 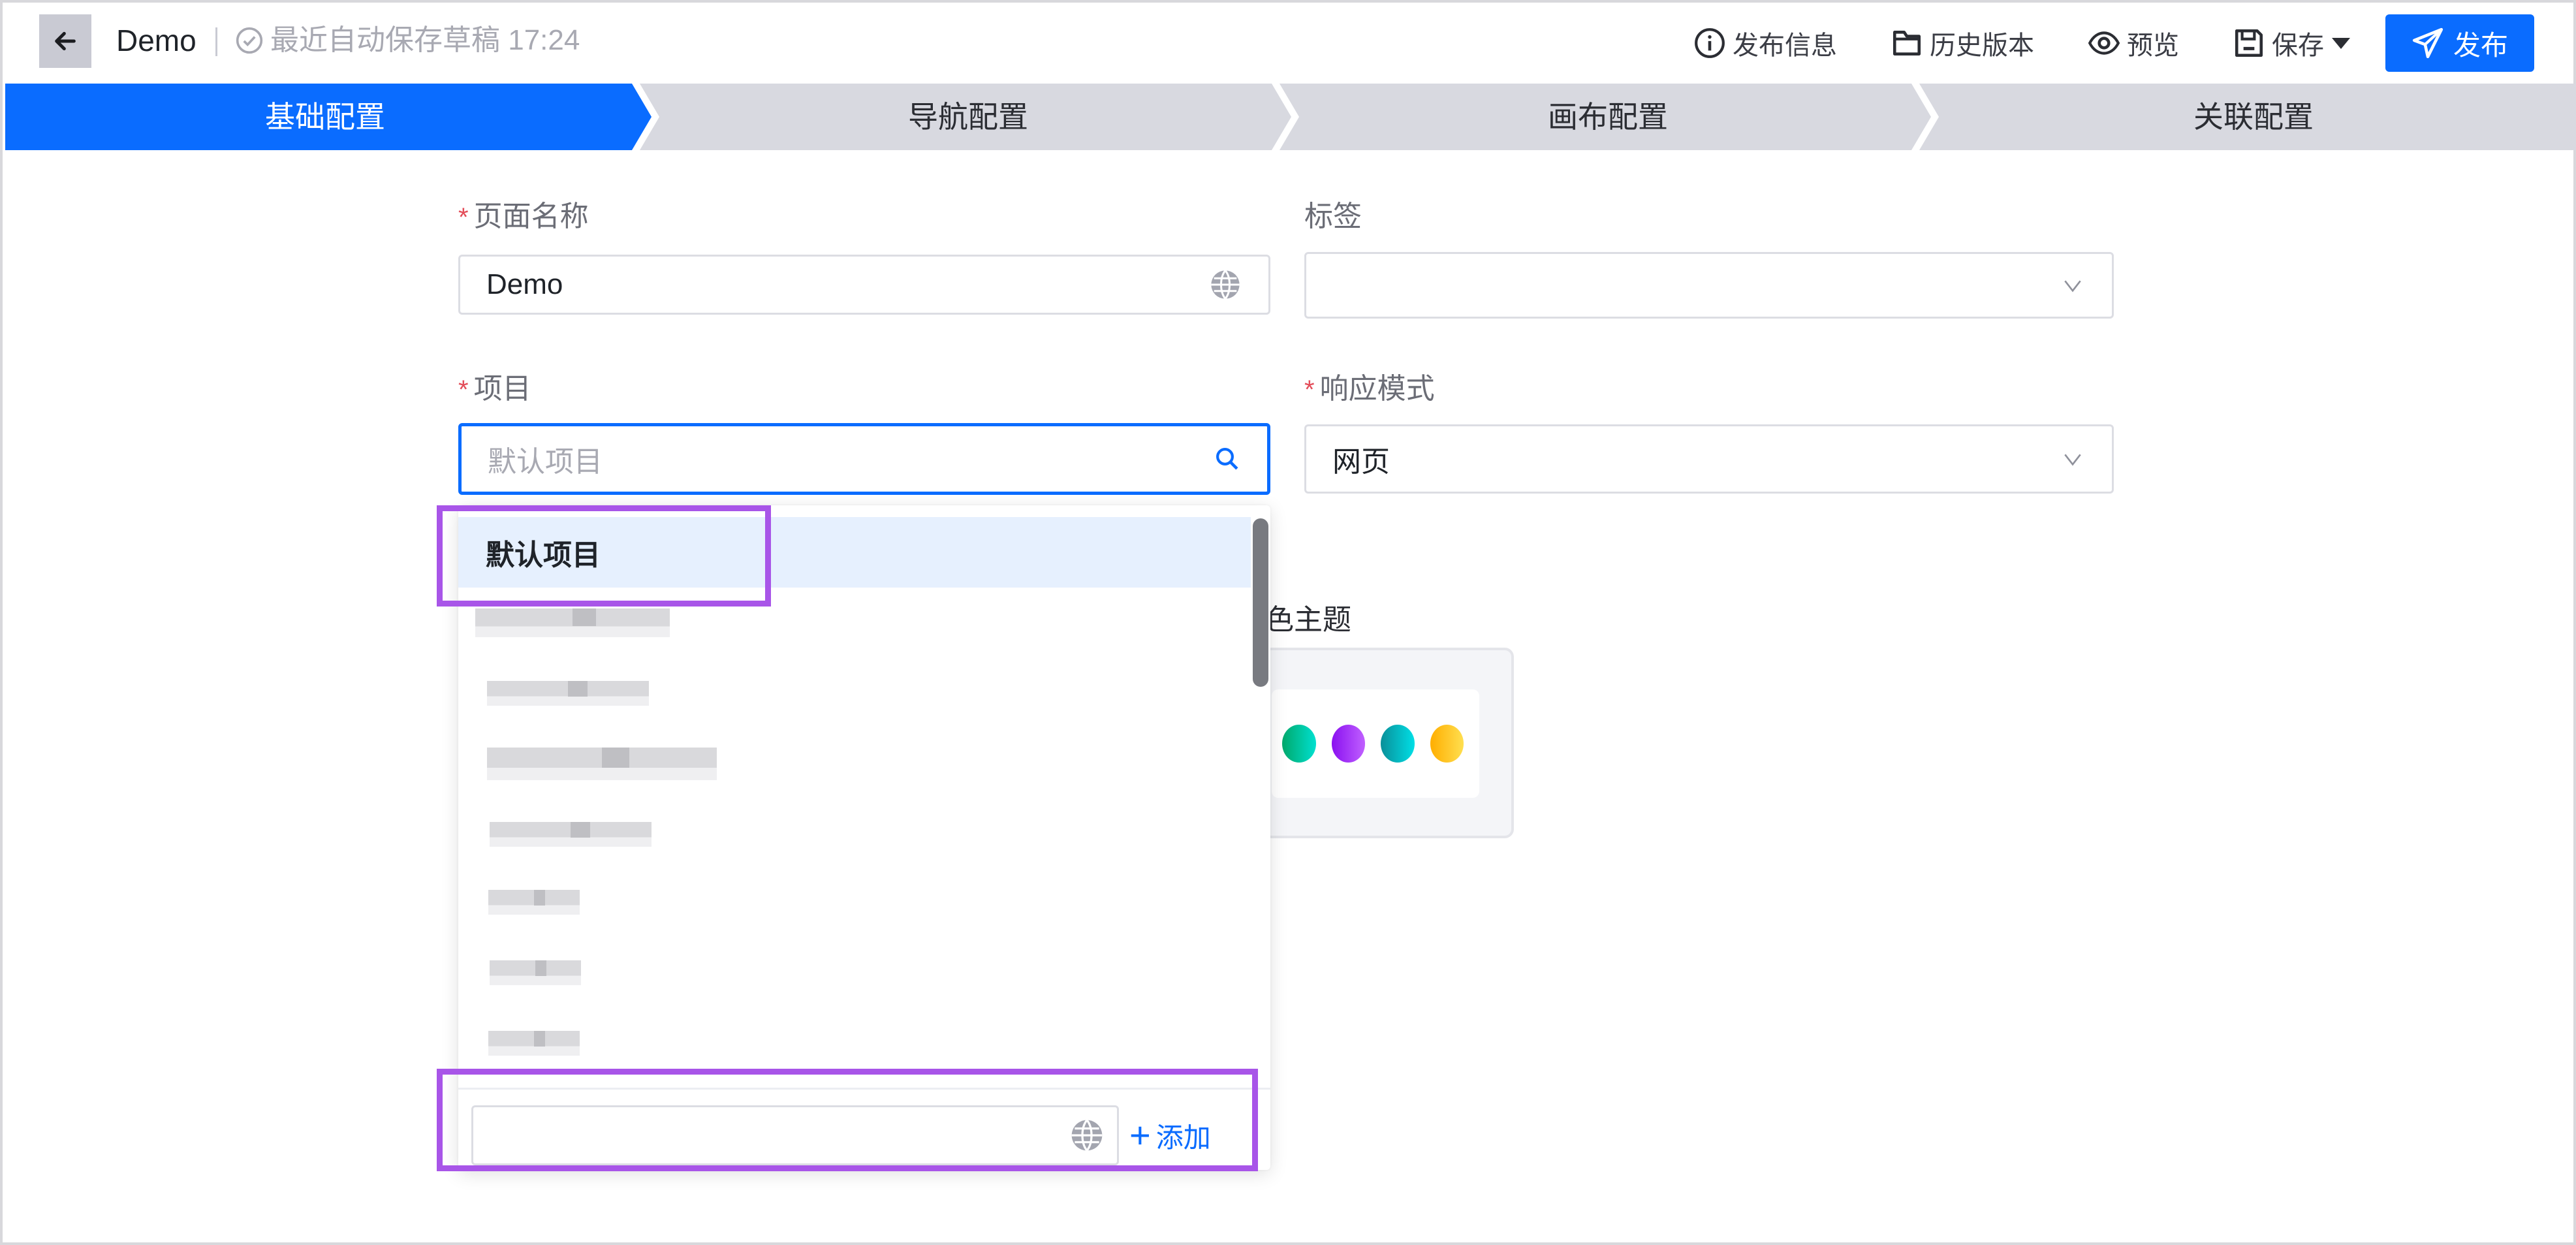 I want to click on publish-info-label: 发布信息, so click(x=1785, y=45).